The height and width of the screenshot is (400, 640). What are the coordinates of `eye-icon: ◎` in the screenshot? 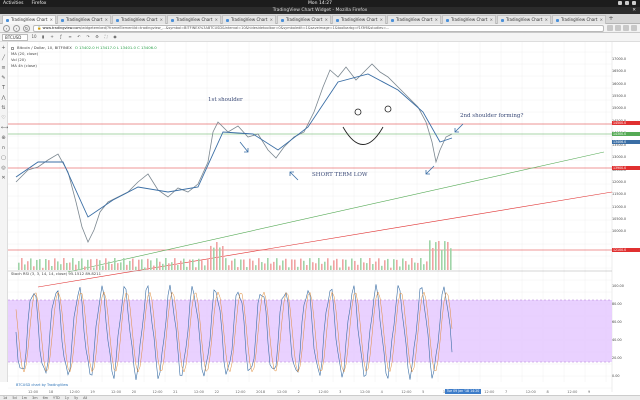 It's located at (3, 168).